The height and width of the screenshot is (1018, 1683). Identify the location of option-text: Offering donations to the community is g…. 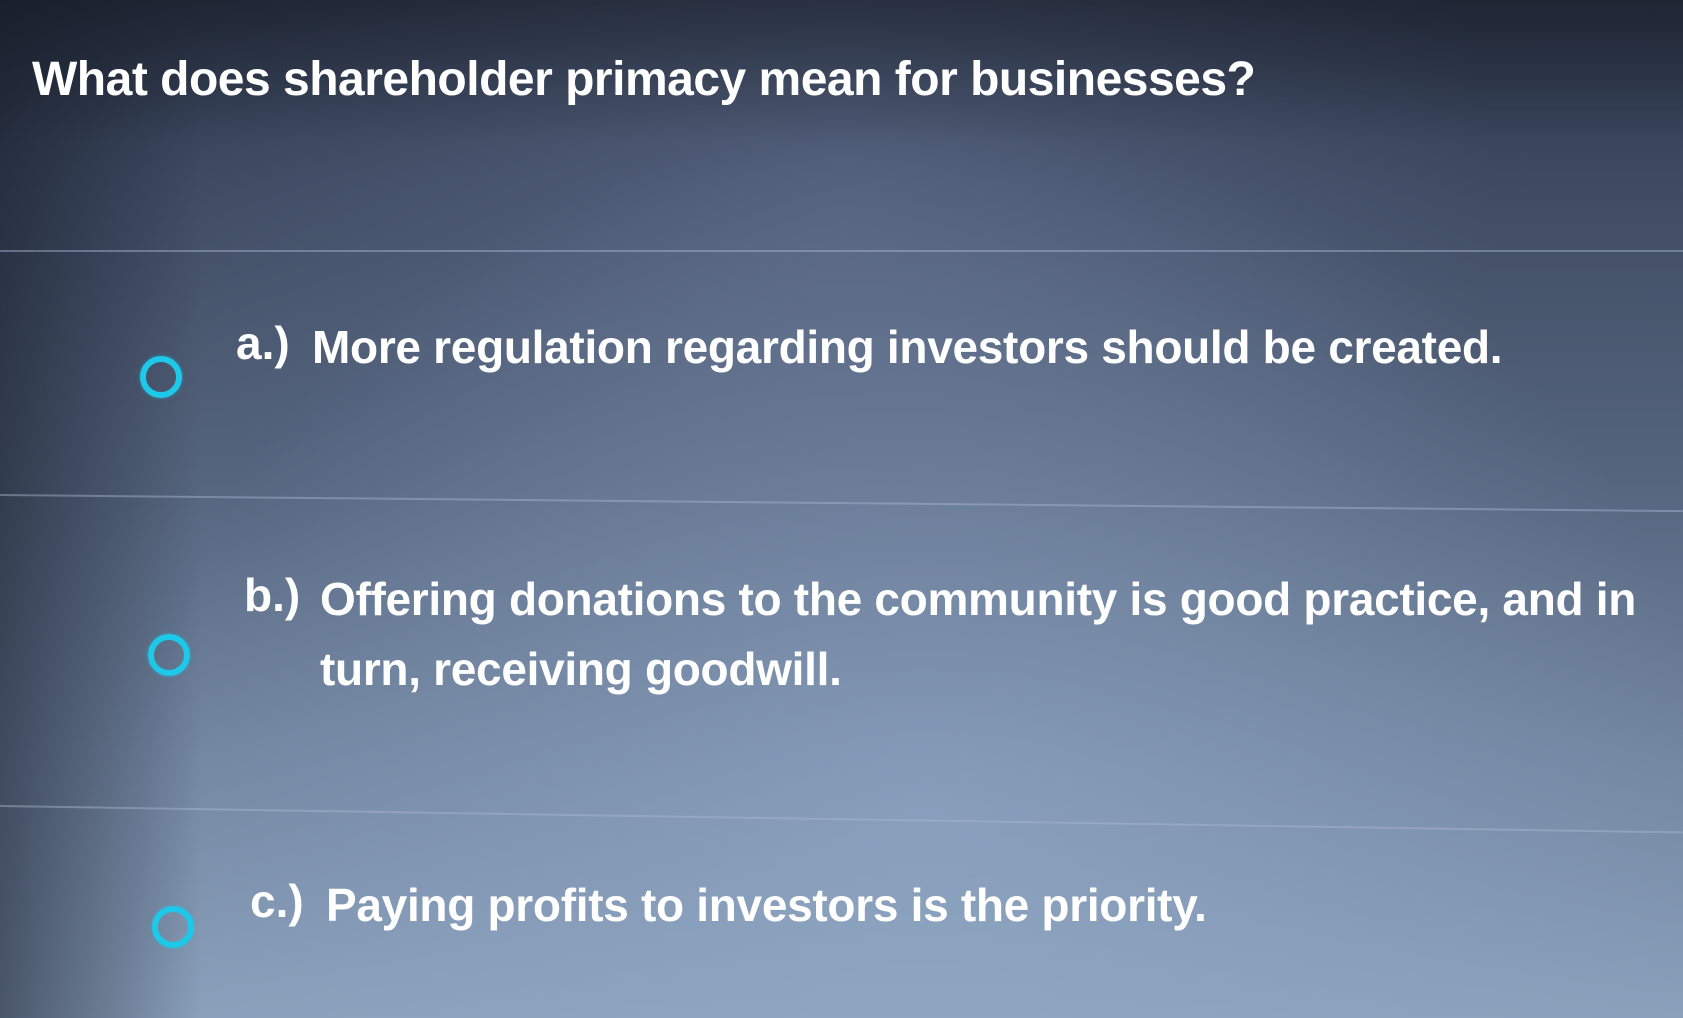
(978, 634).